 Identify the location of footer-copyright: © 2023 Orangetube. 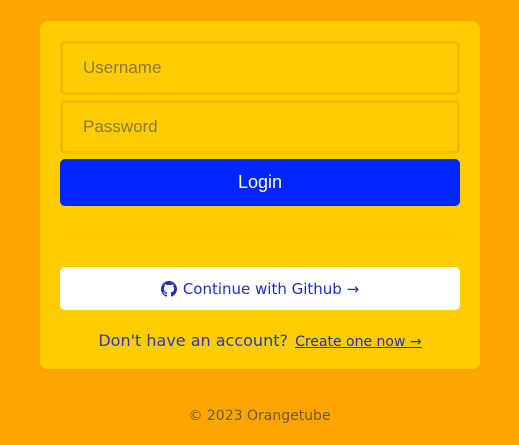
(259, 416).